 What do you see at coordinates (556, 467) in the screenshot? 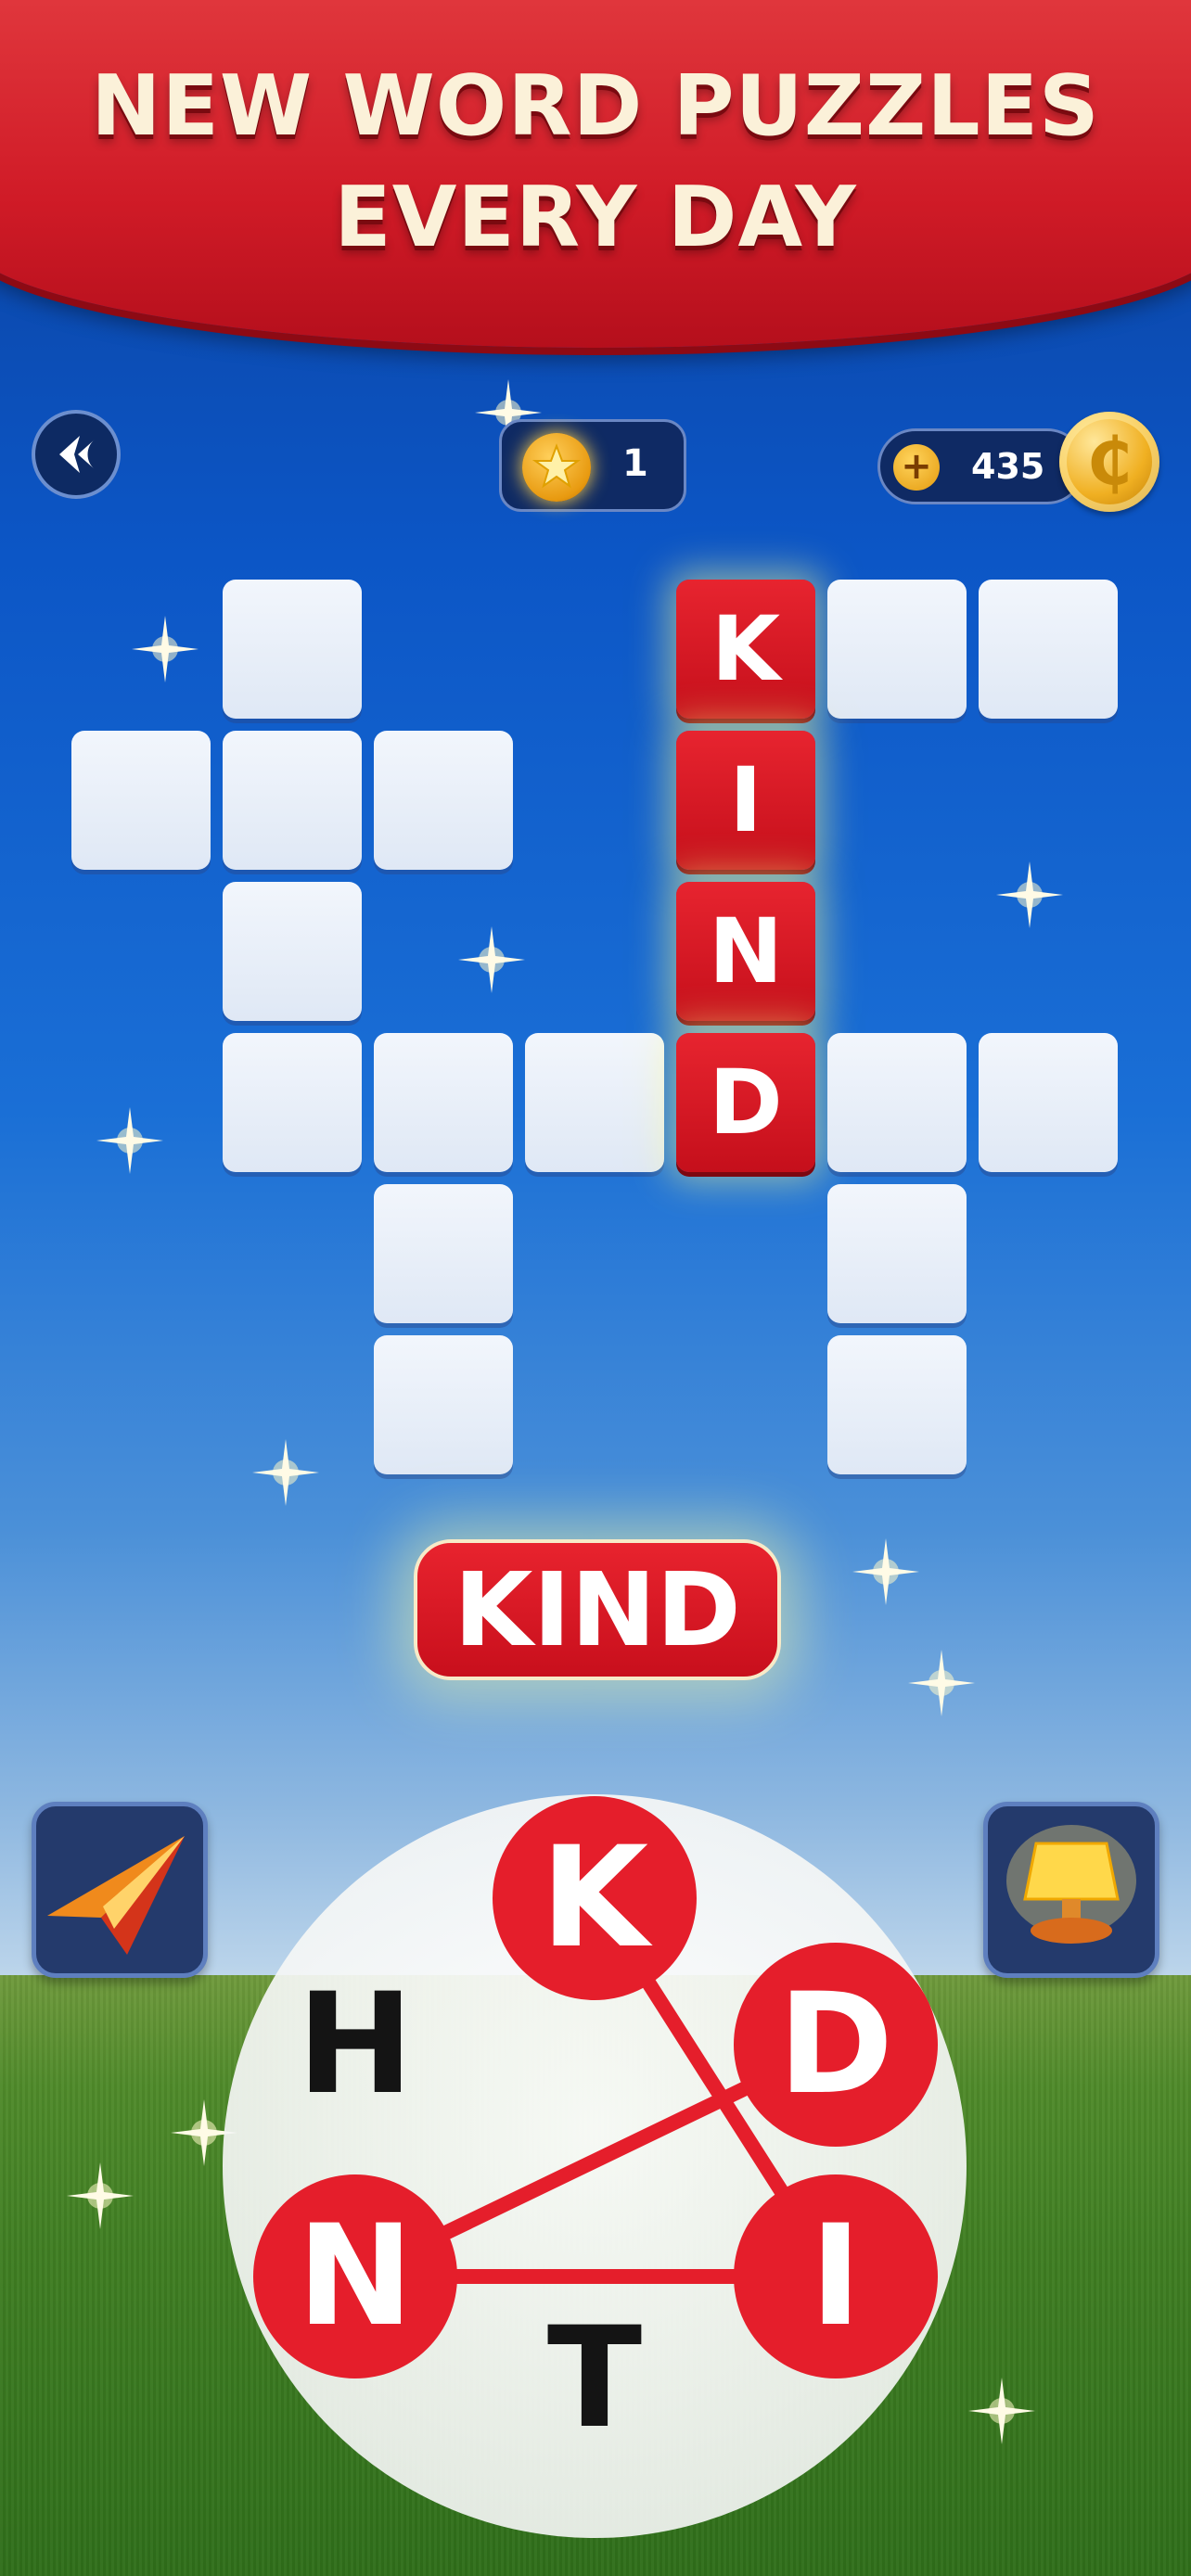
I see `star-coin-icon` at bounding box center [556, 467].